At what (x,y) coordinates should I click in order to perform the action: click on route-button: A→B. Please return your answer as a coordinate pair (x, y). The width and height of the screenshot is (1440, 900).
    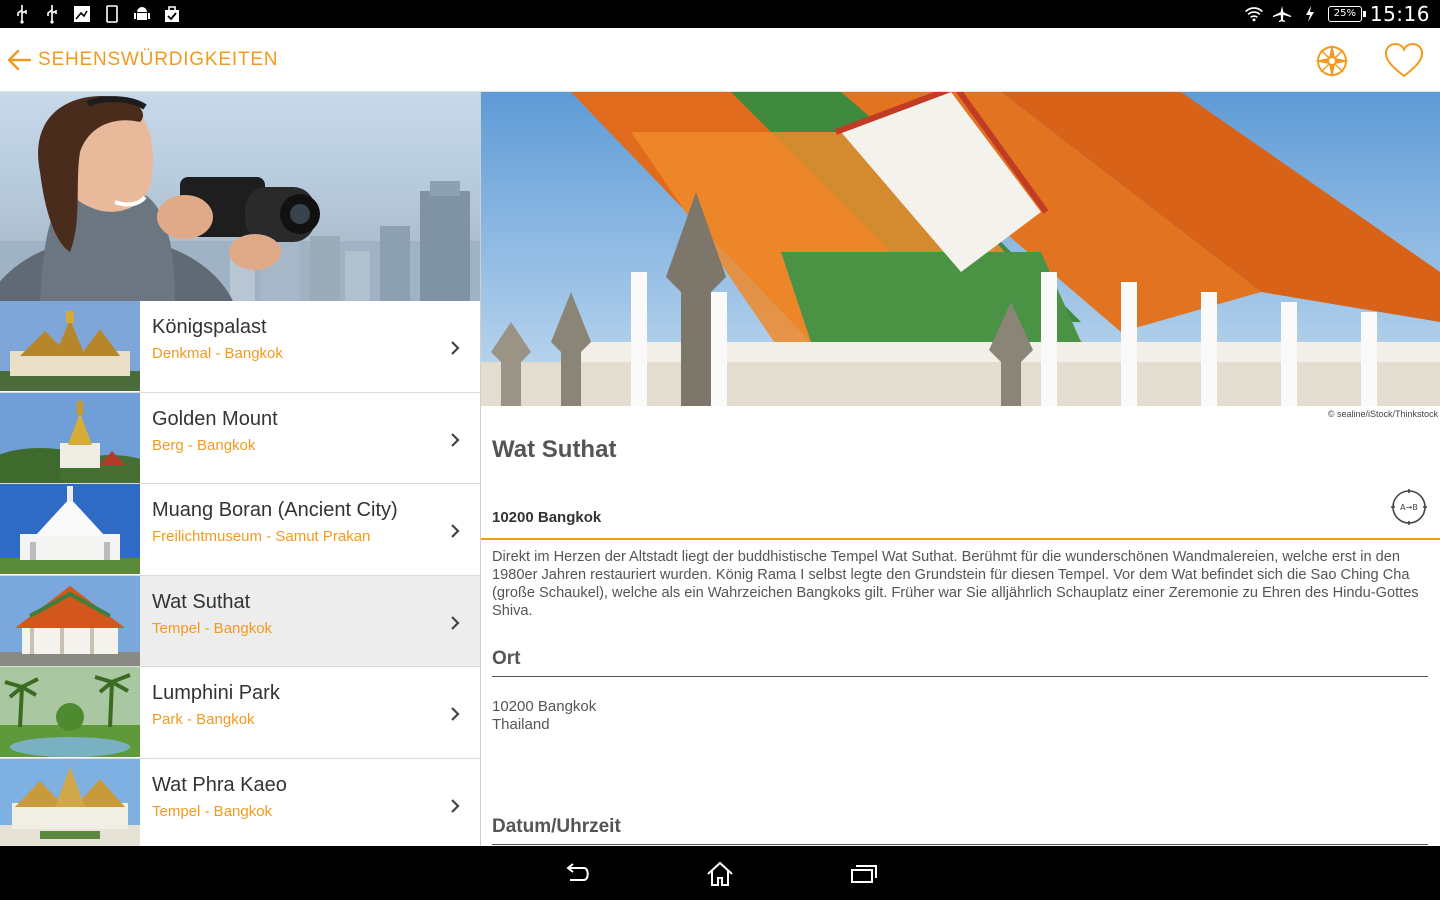
    Looking at the image, I should click on (1409, 507).